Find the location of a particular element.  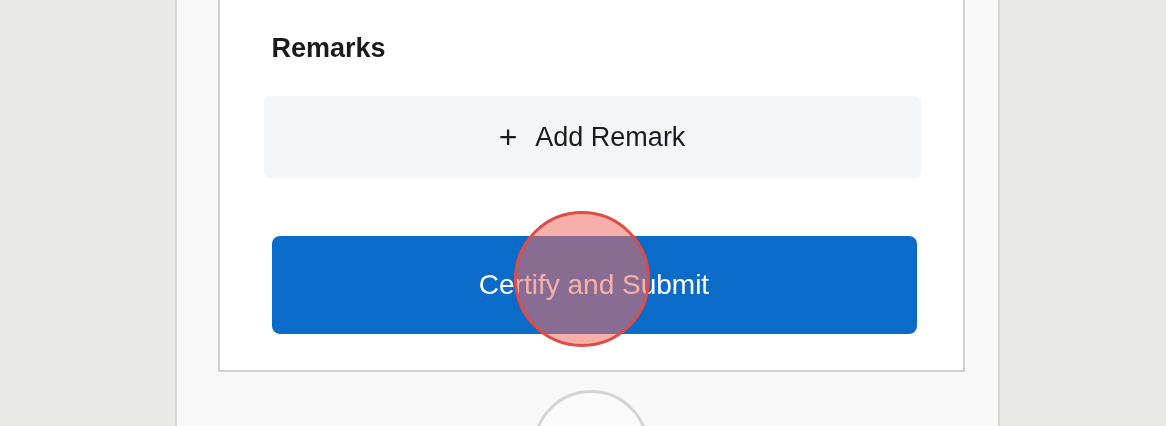

section-title: Remarks is located at coordinates (328, 48).